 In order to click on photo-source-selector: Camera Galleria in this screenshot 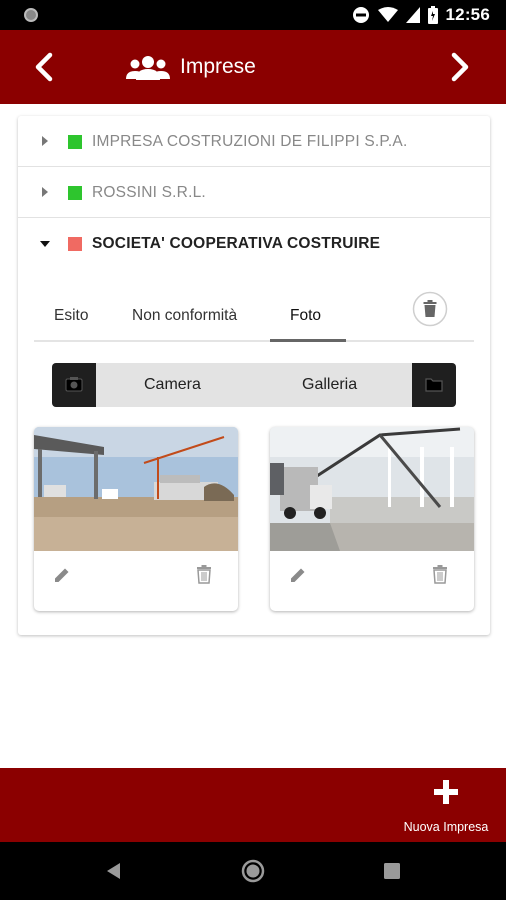, I will do `click(254, 385)`.